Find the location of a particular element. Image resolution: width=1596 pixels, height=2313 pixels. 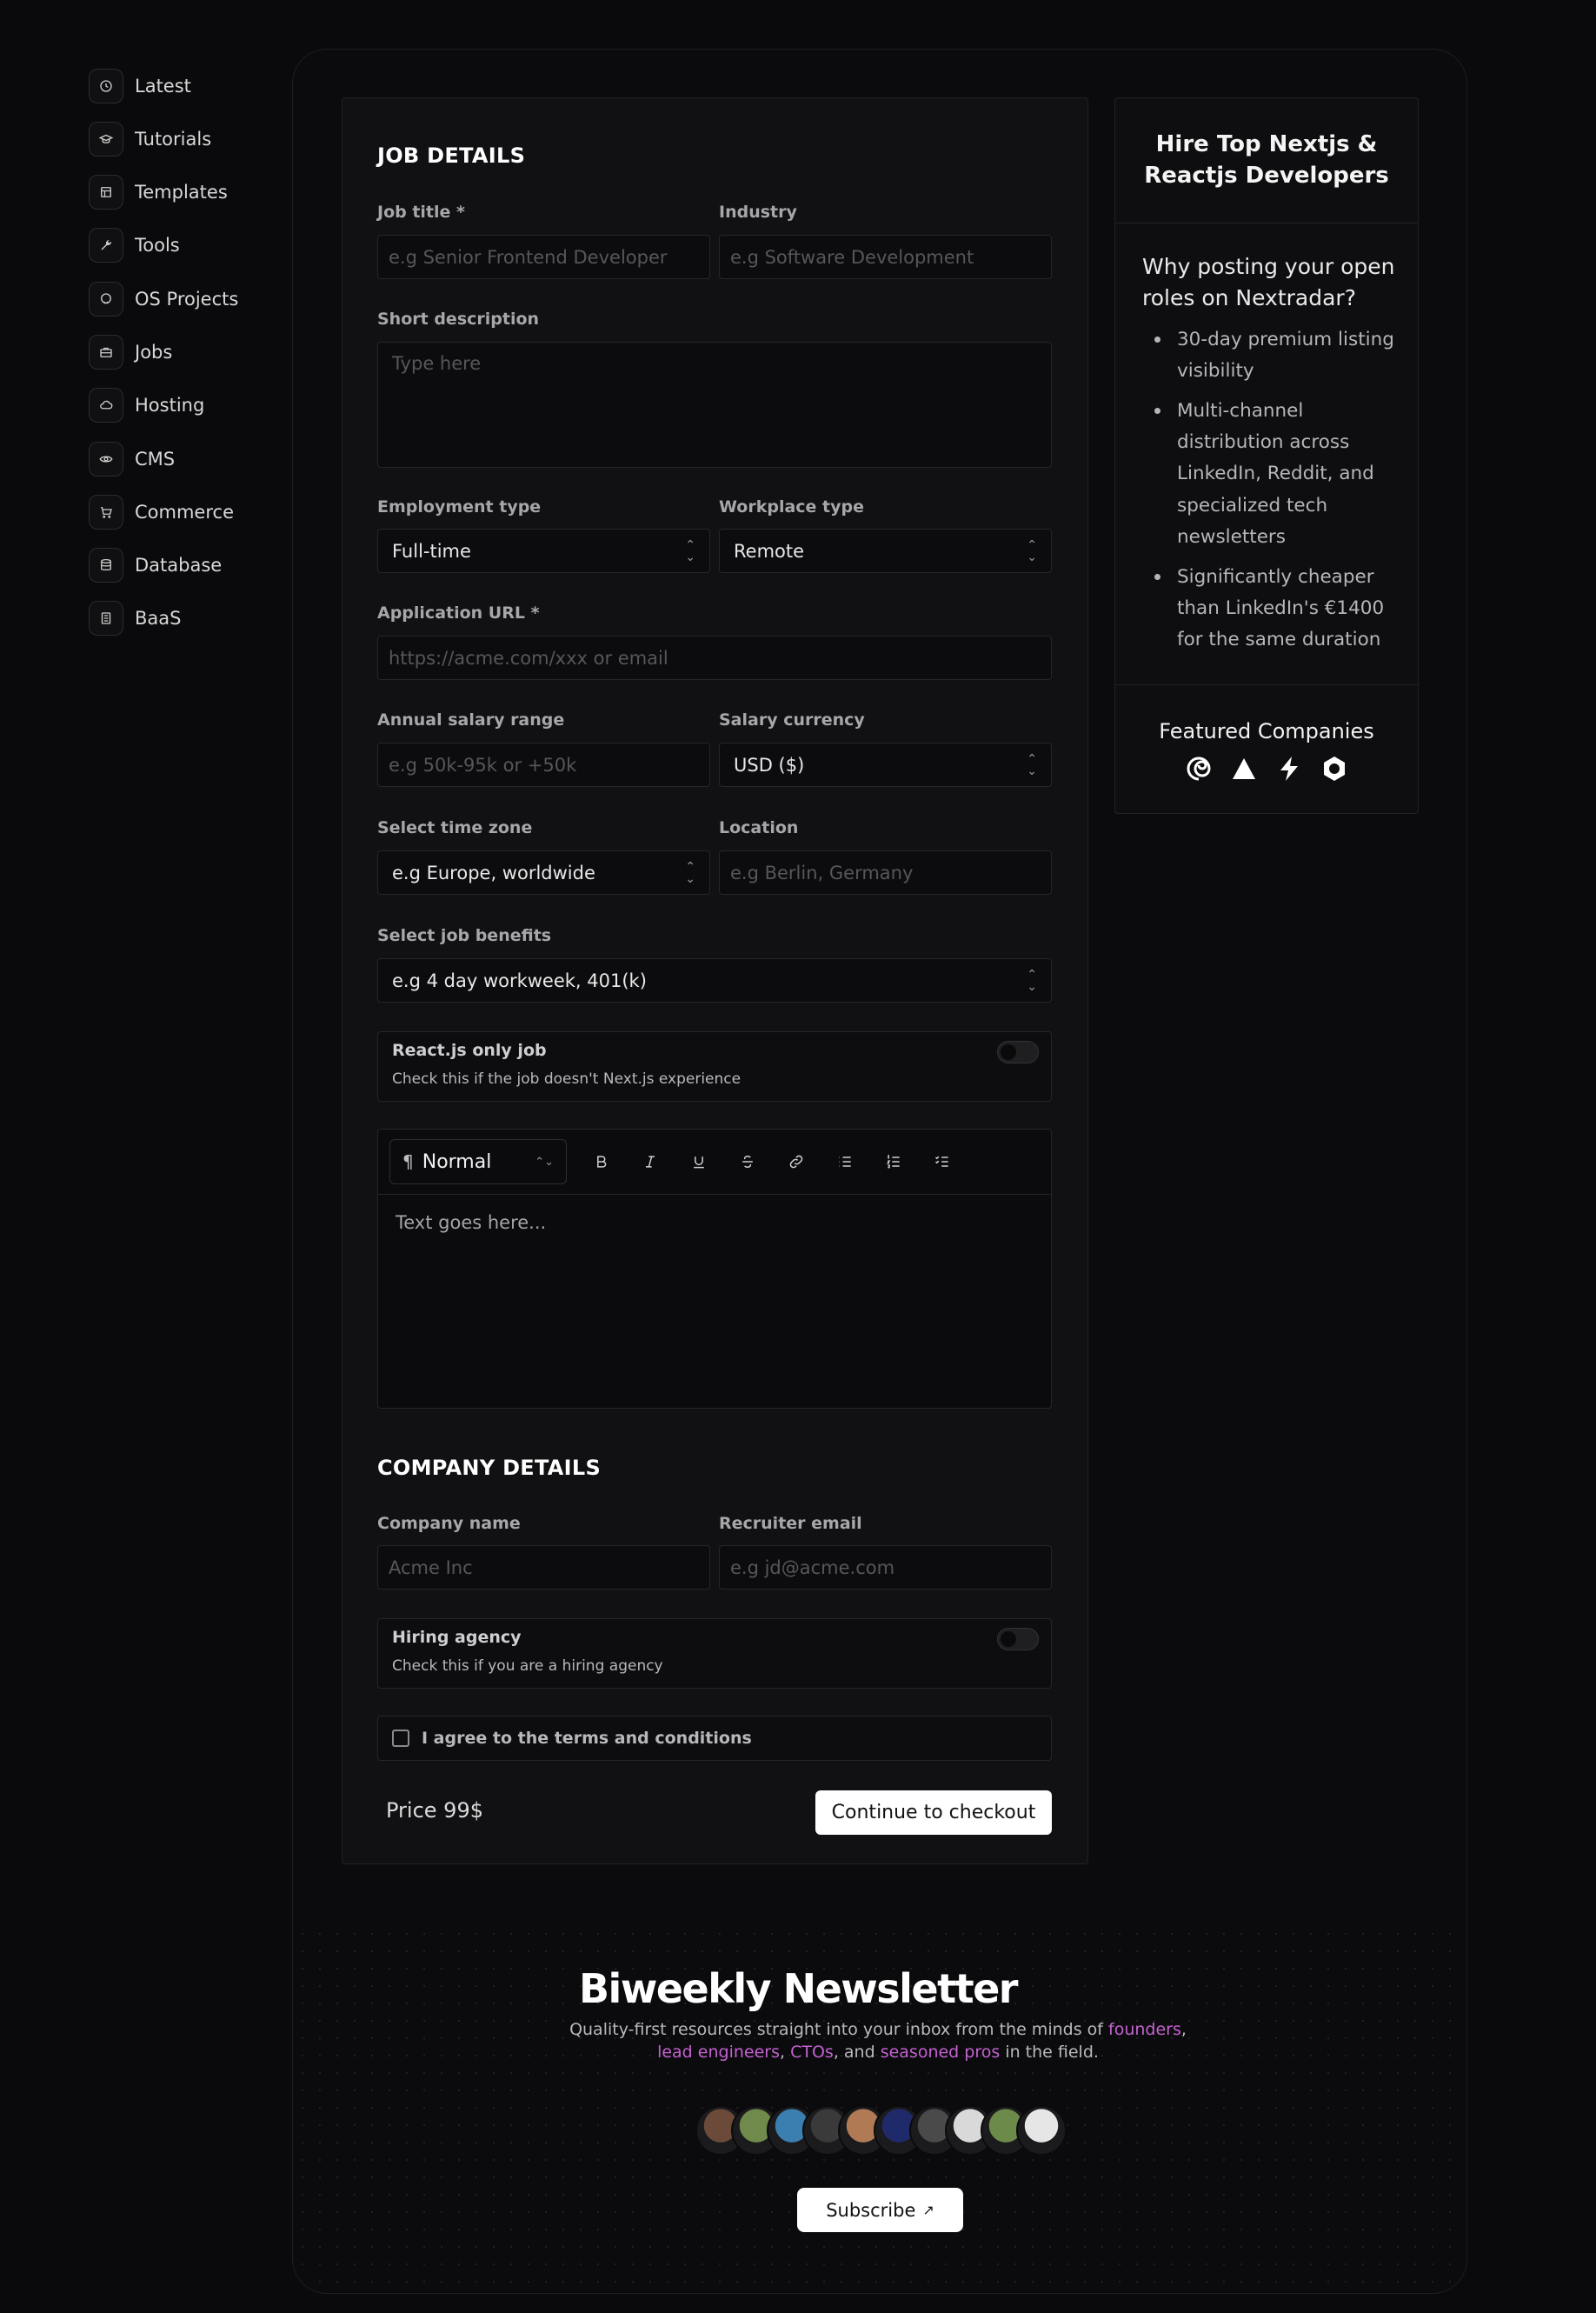

bullet-list-button is located at coordinates (845, 1161).